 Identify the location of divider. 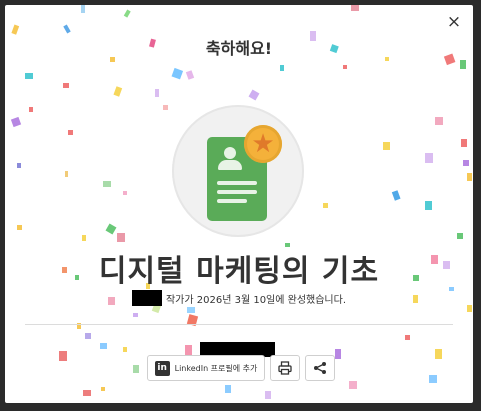
(239, 324).